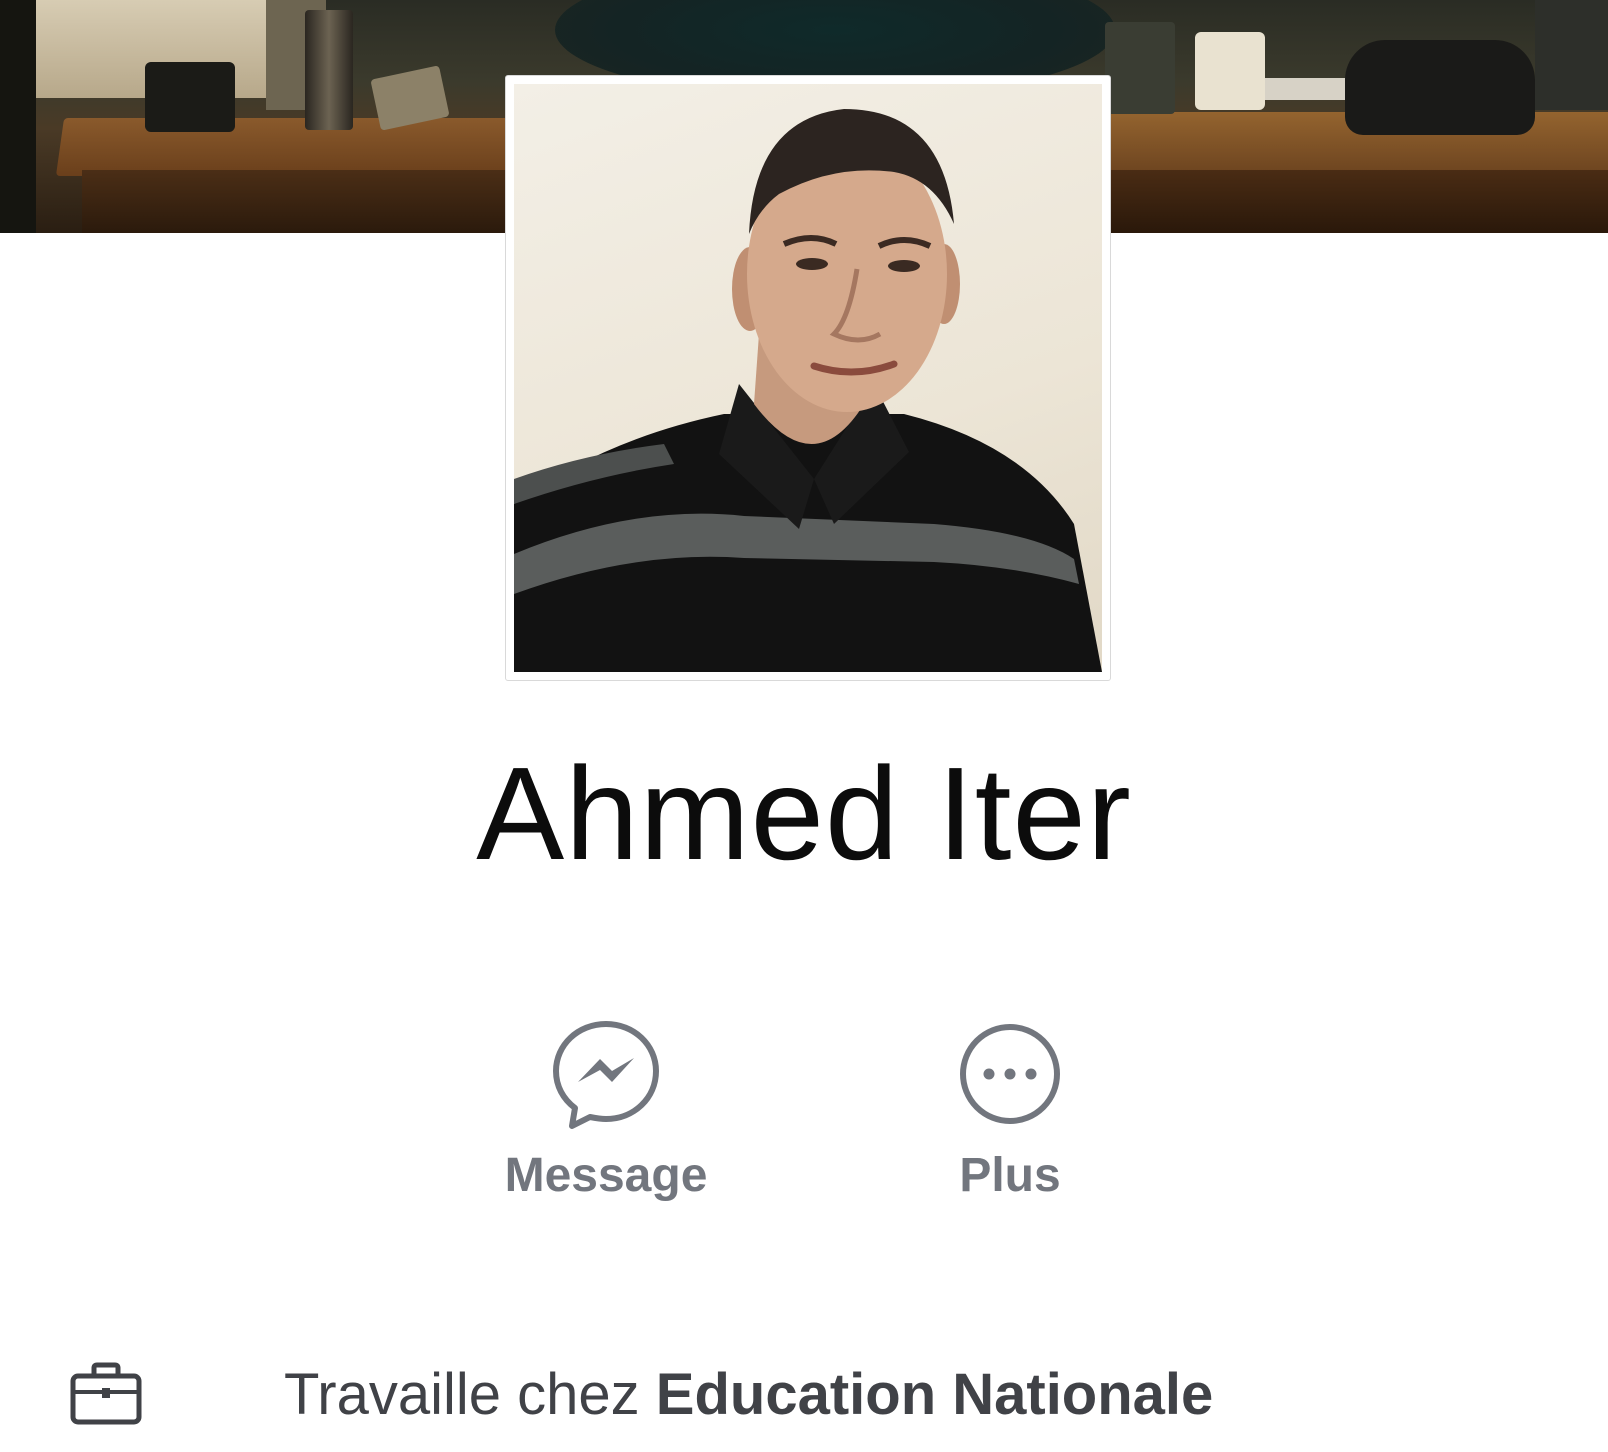 This screenshot has width=1608, height=1452. I want to click on more-button: Plus, so click(1010, 1113).